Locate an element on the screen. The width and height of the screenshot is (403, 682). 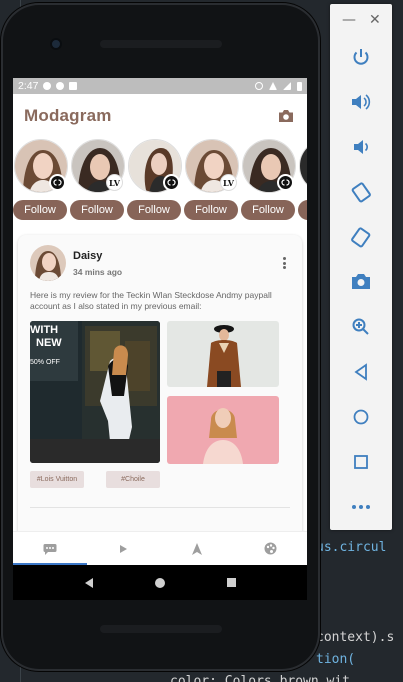
back-button is located at coordinates (361, 372).